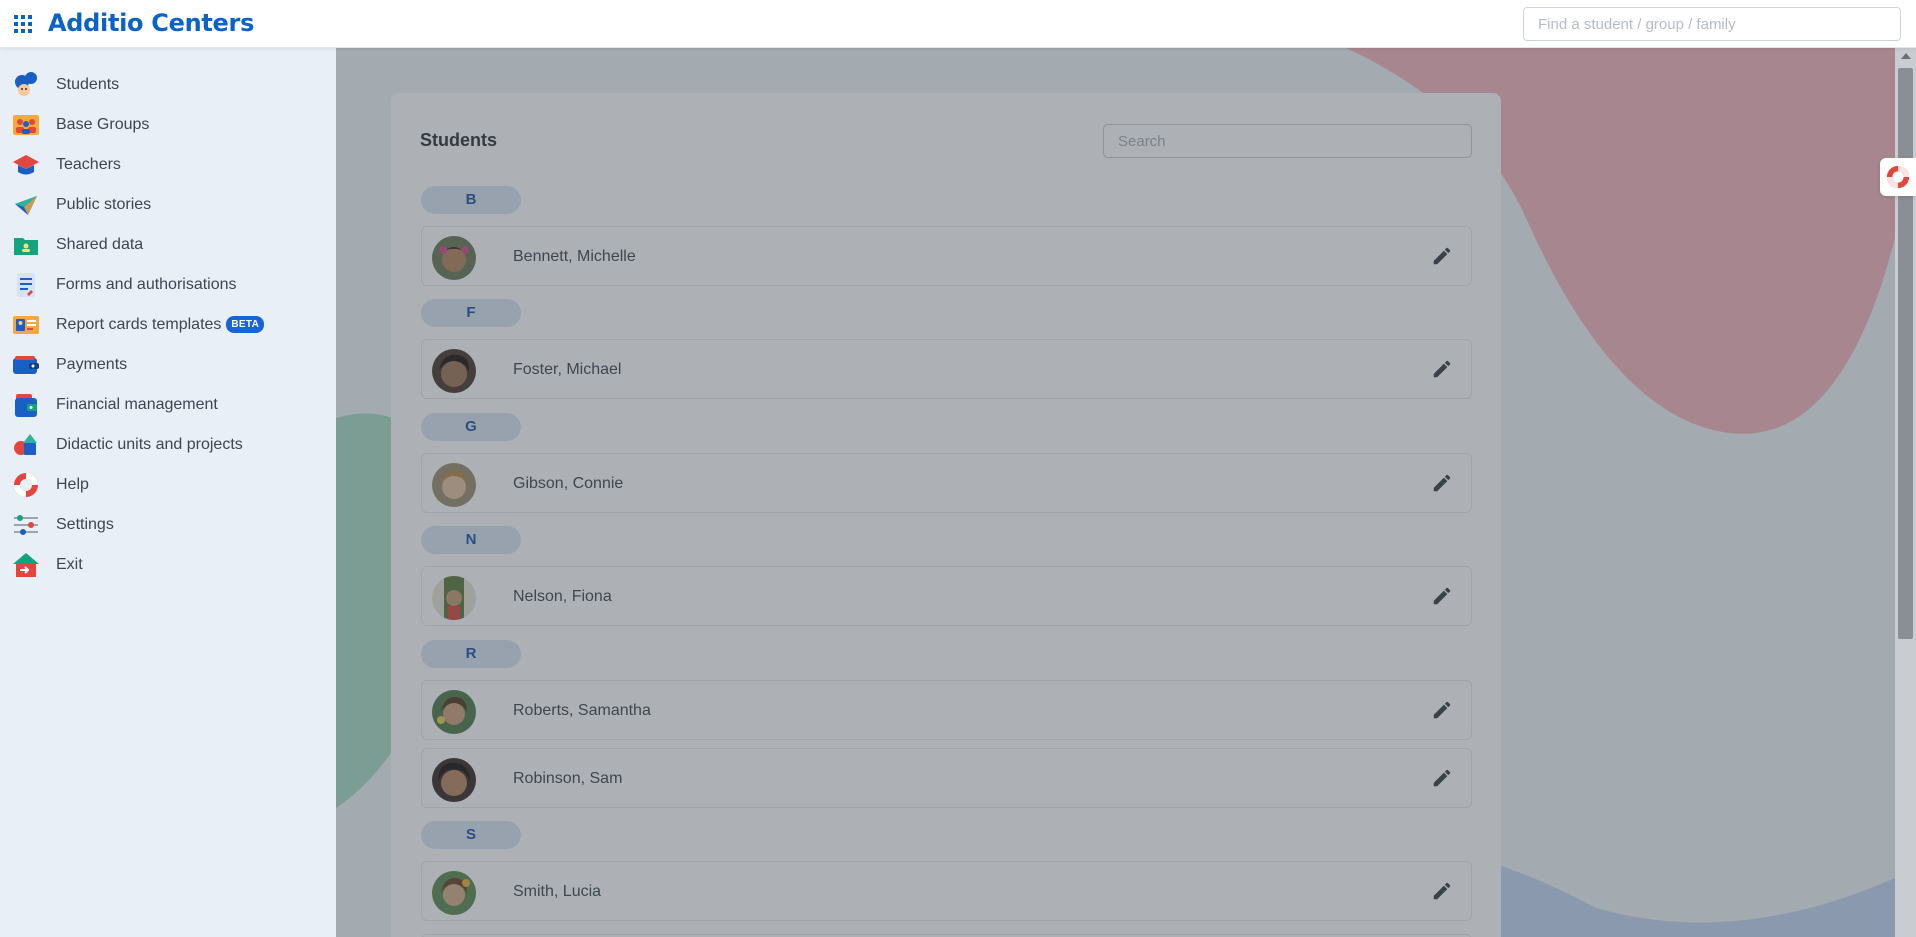 The height and width of the screenshot is (937, 1916). What do you see at coordinates (958, 24) in the screenshot?
I see `top-bar: Additio Centers` at bounding box center [958, 24].